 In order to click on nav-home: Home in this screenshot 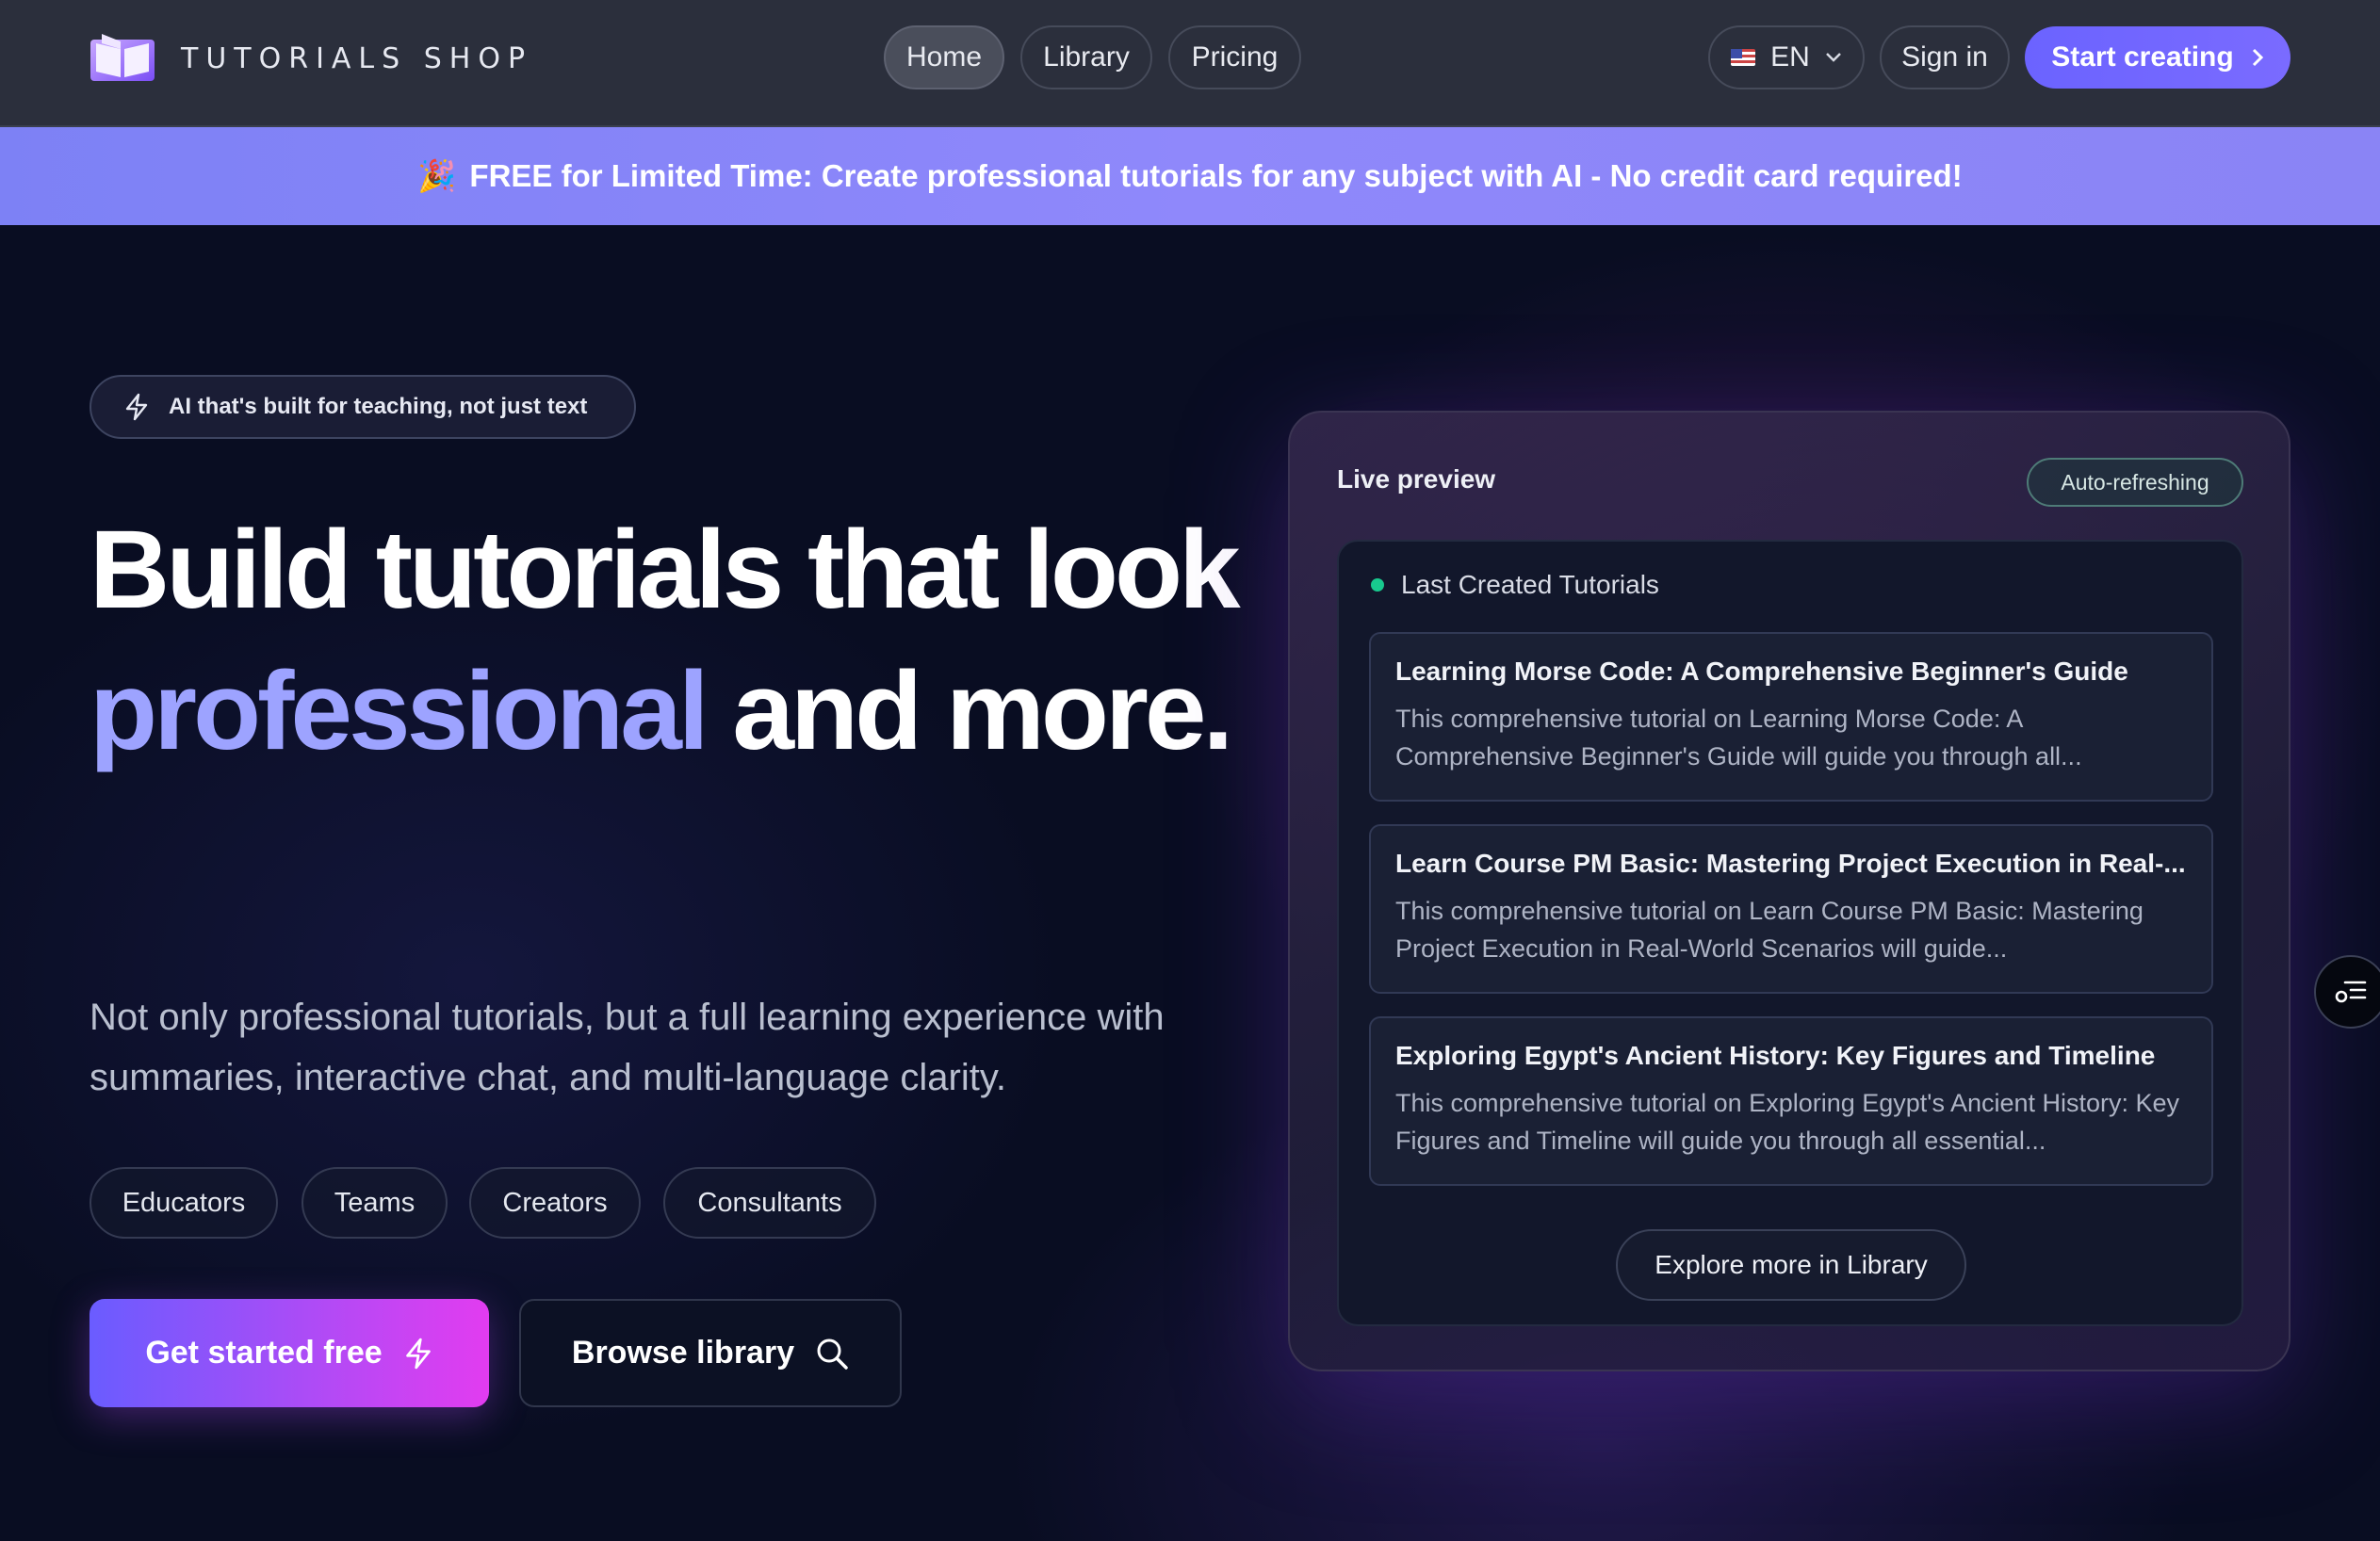, I will do `click(944, 57)`.